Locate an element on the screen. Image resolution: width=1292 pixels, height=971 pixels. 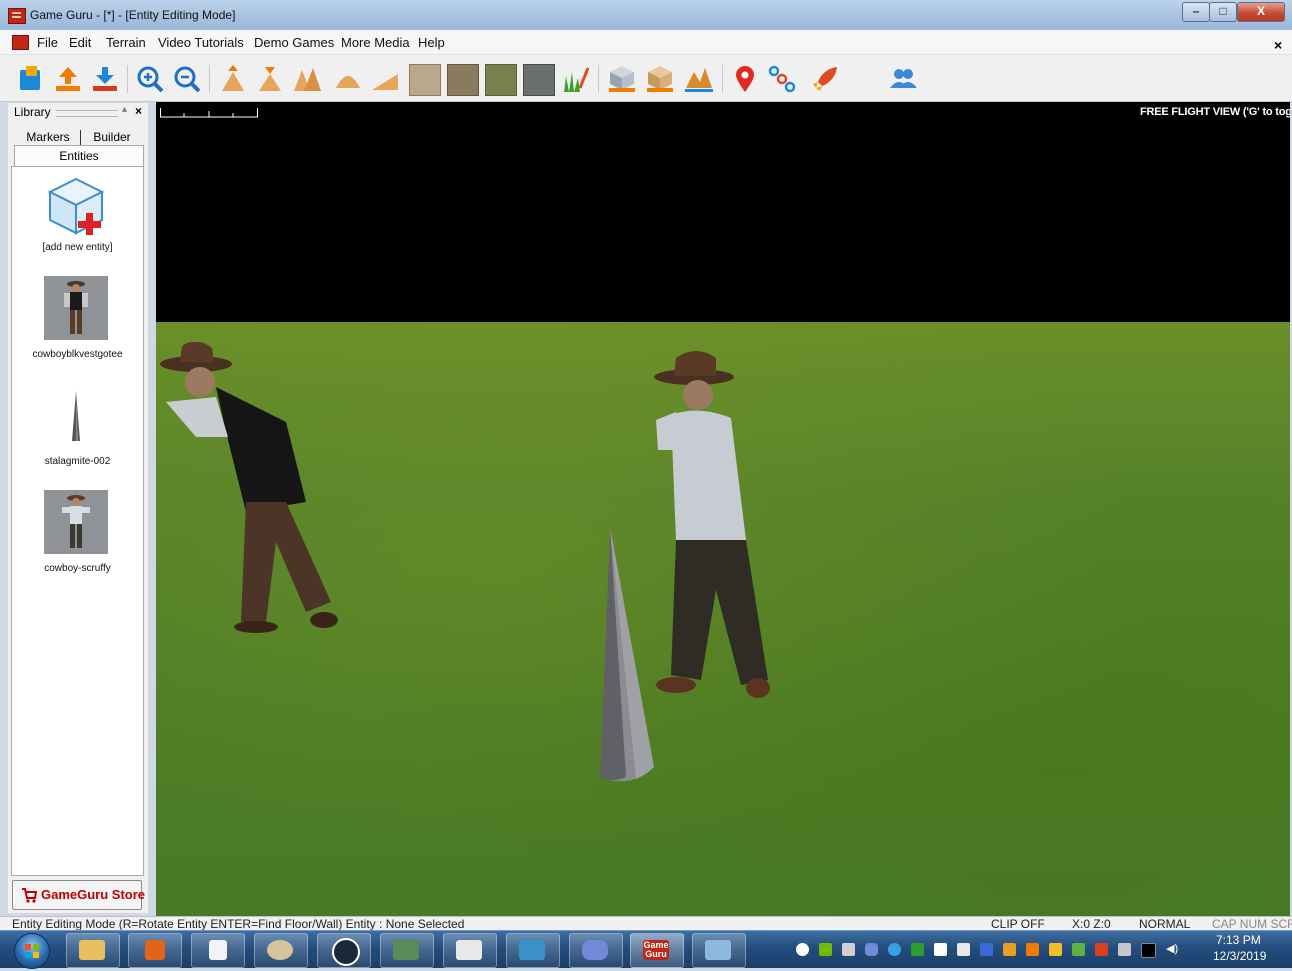
bluetooth-tray-icon is located at coordinates (986, 949).